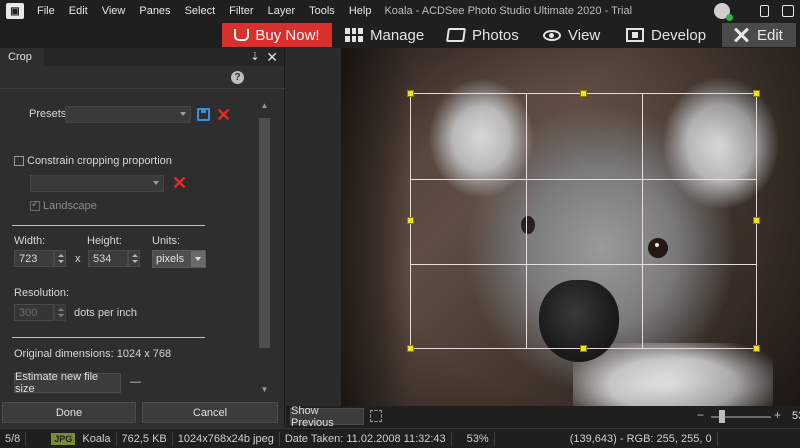 The height and width of the screenshot is (448, 800). I want to click on estimate-file-size-button: Estimate new file size, so click(67, 383).